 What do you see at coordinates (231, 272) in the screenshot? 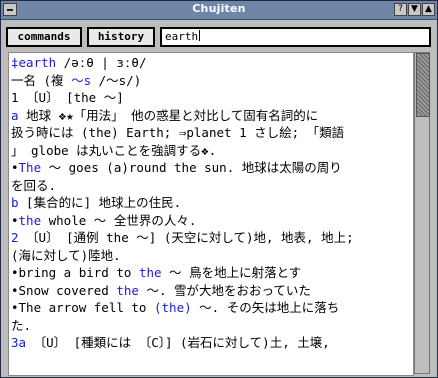
I see `definition-text-segment: ～ 鳥を地上に射落とす` at bounding box center [231, 272].